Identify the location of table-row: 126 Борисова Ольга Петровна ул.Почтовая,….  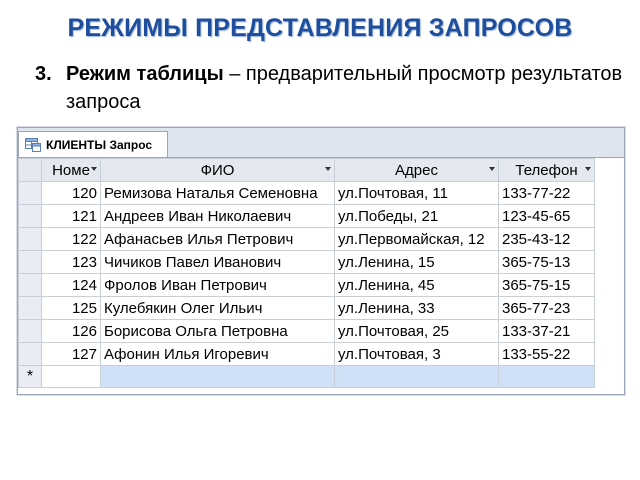
(306, 331).